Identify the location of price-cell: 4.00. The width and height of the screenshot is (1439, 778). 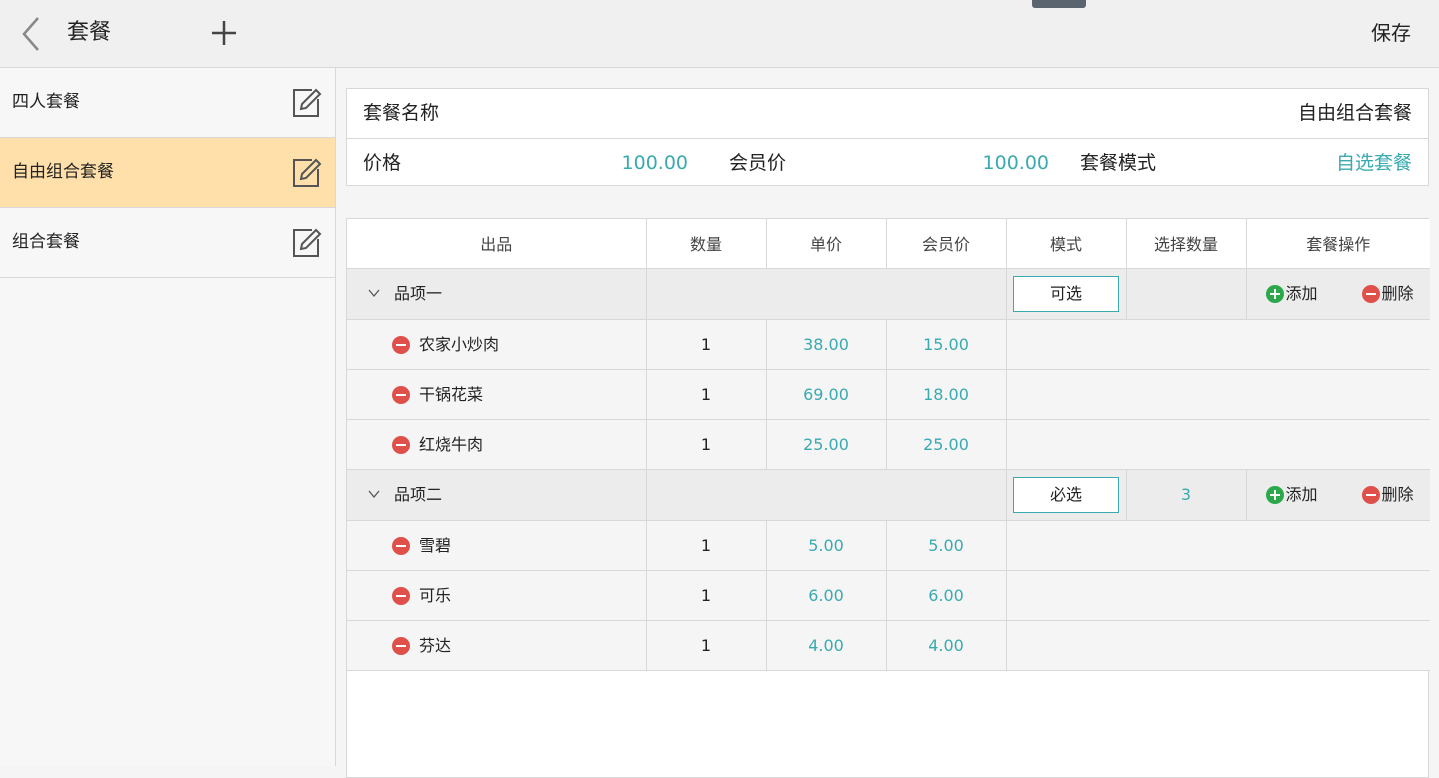
(826, 645).